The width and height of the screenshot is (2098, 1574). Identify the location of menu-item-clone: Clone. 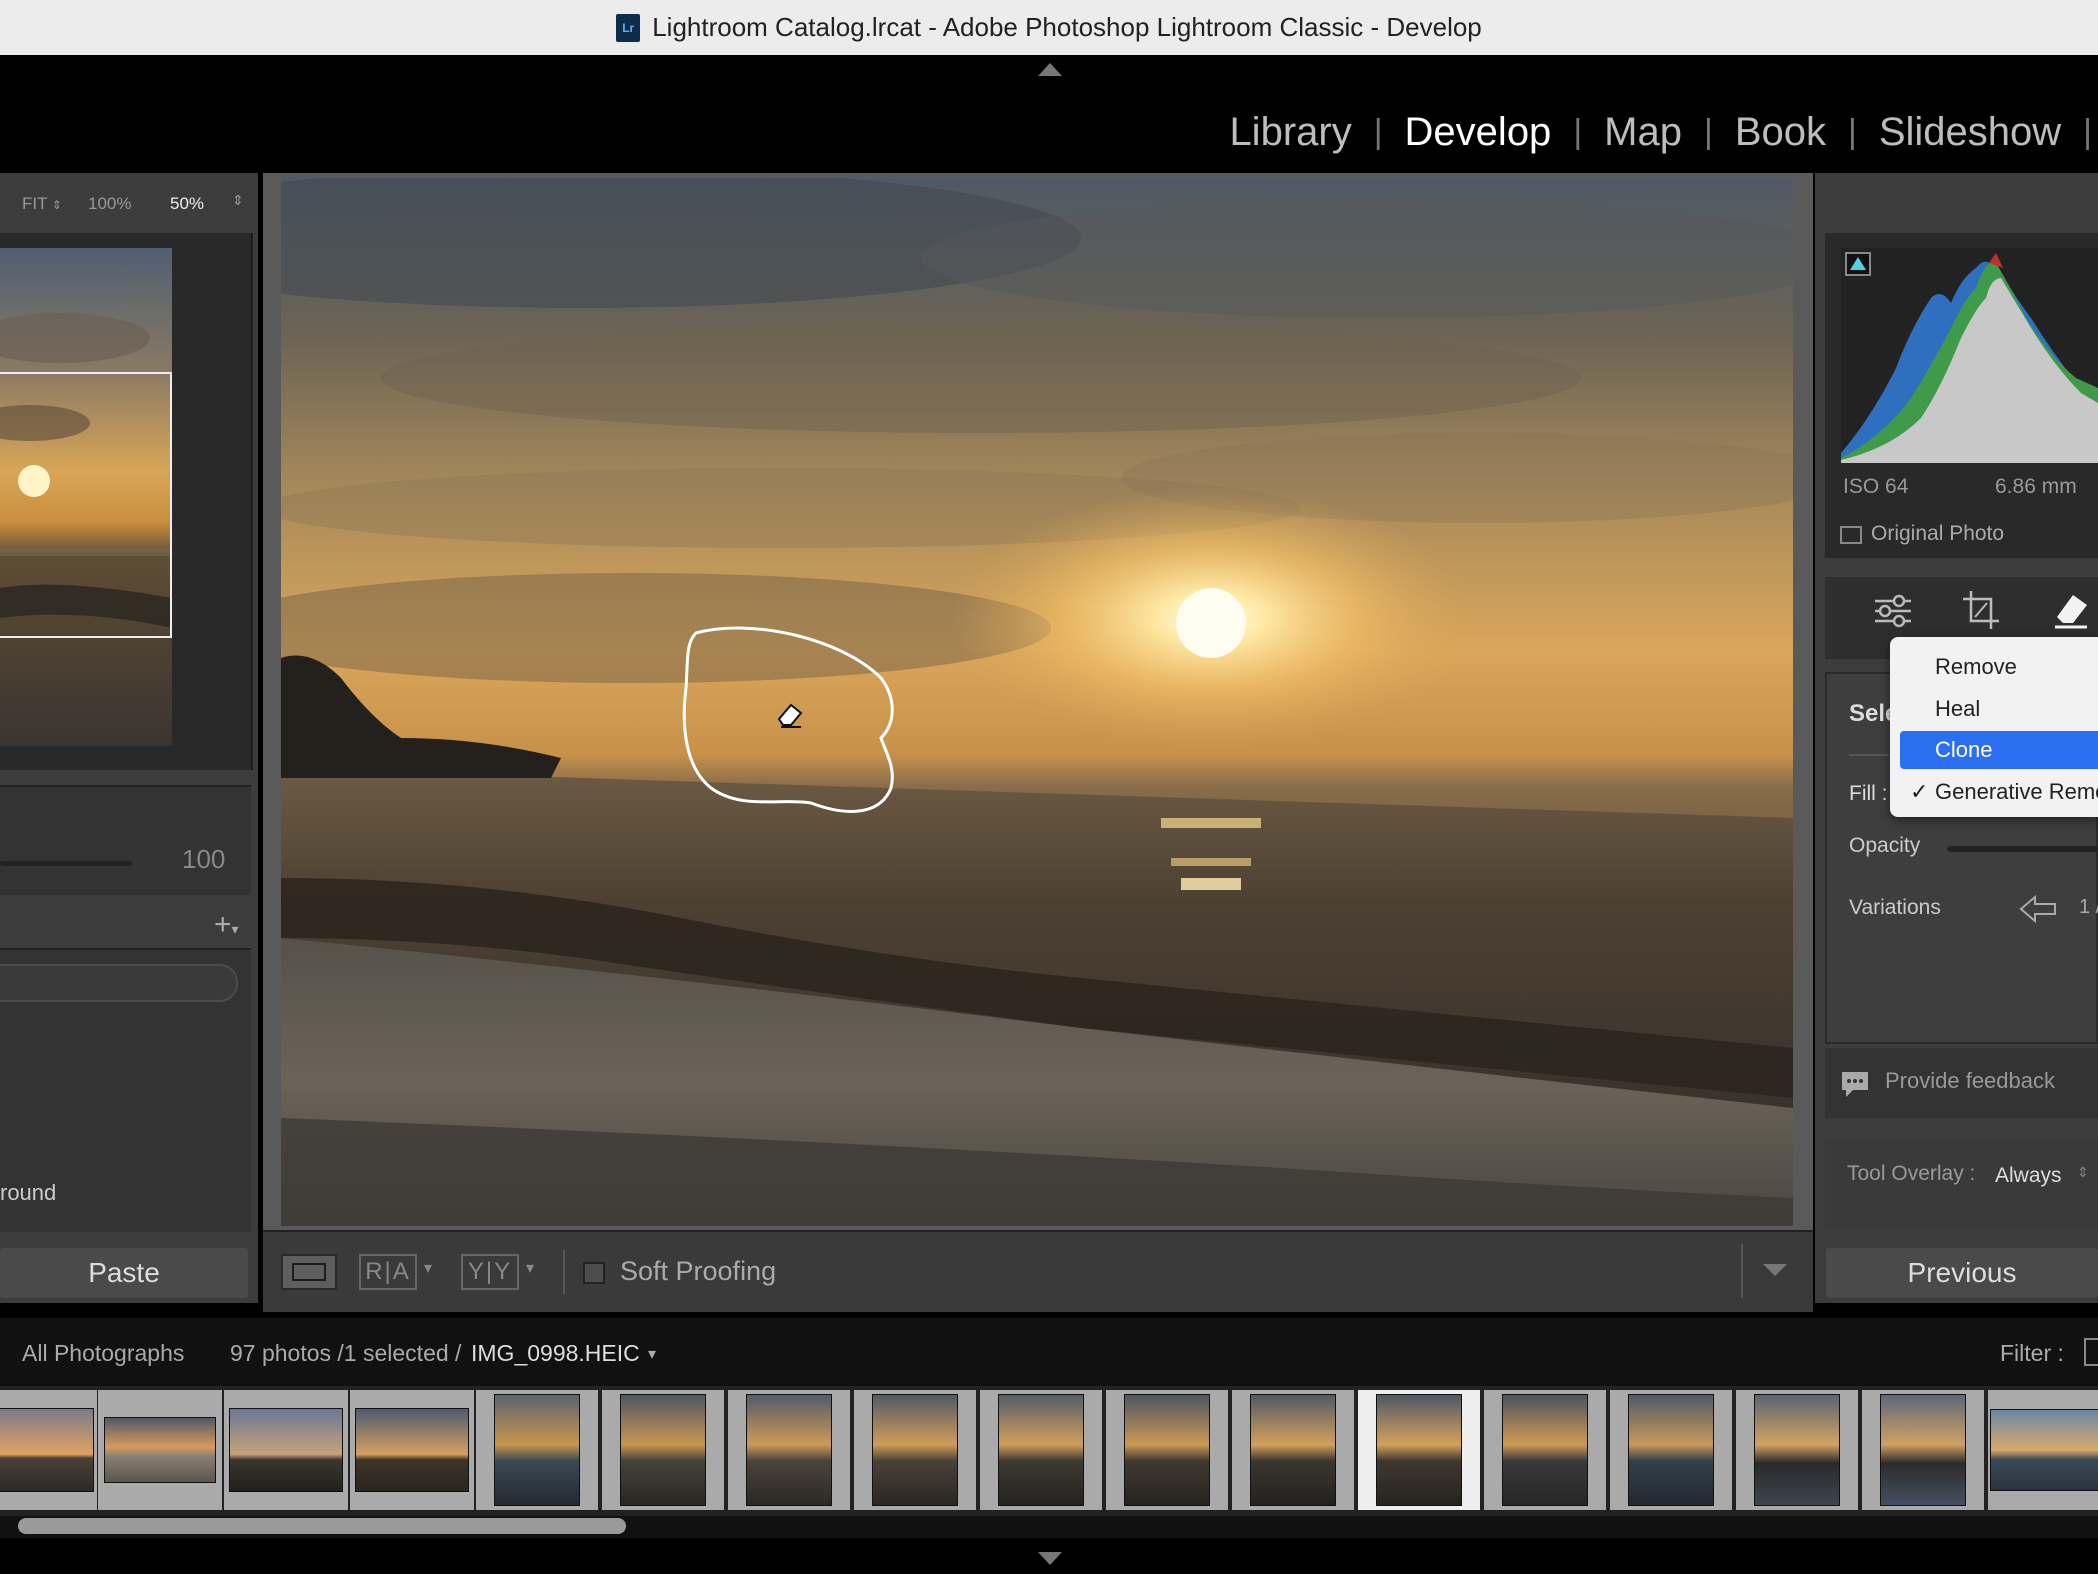
(1999, 750).